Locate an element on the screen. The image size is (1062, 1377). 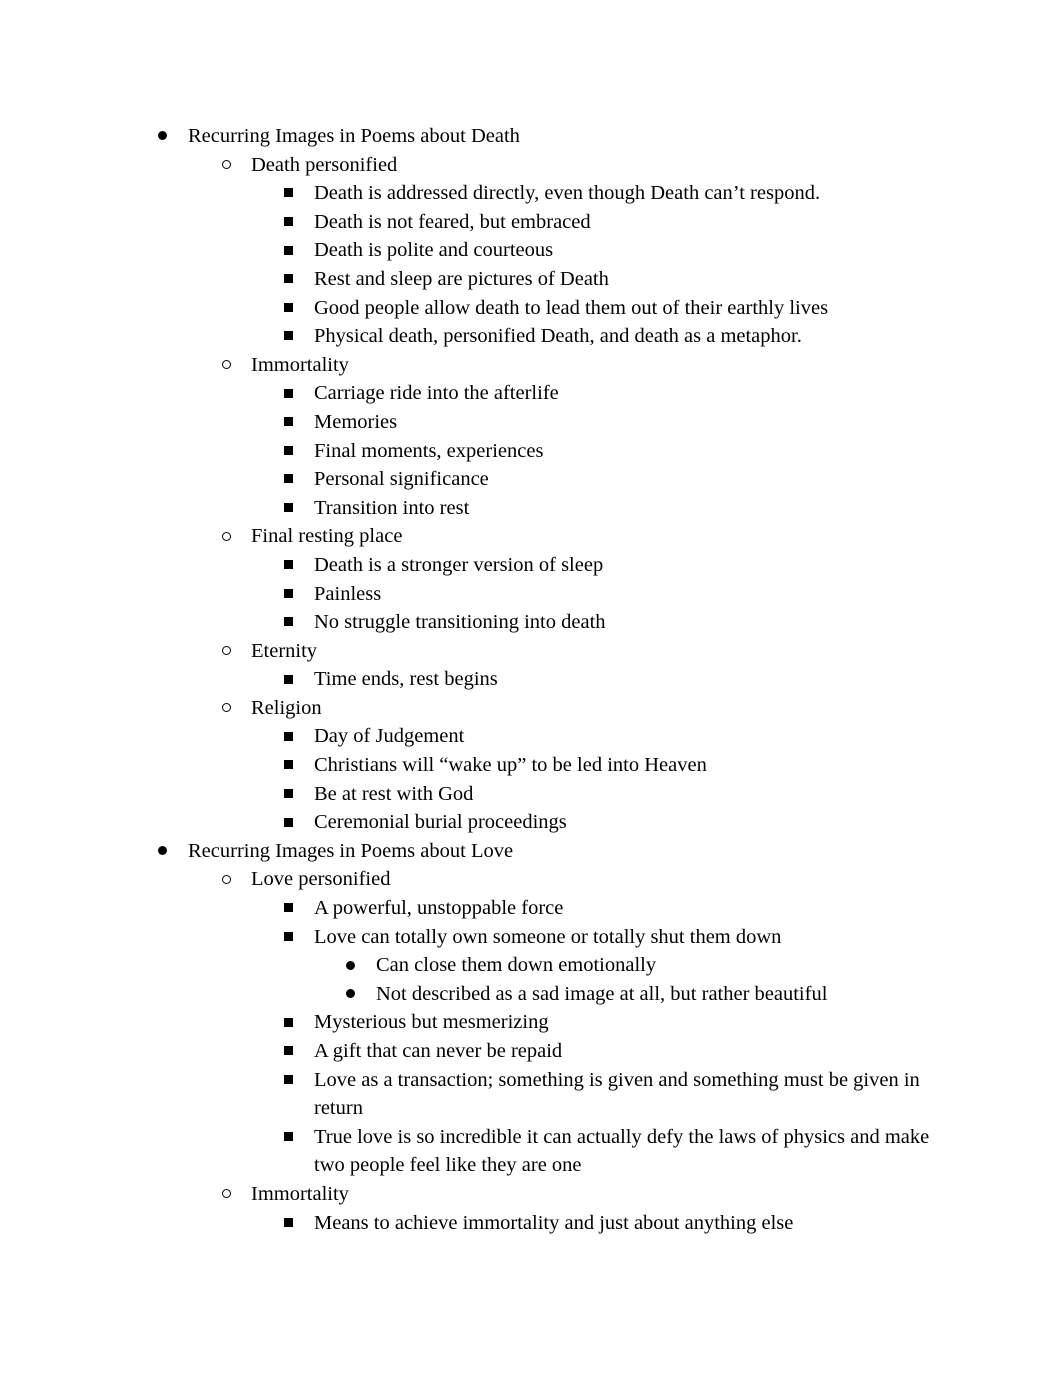
outline-item-text: Love personified is located at coordinates (321, 879).